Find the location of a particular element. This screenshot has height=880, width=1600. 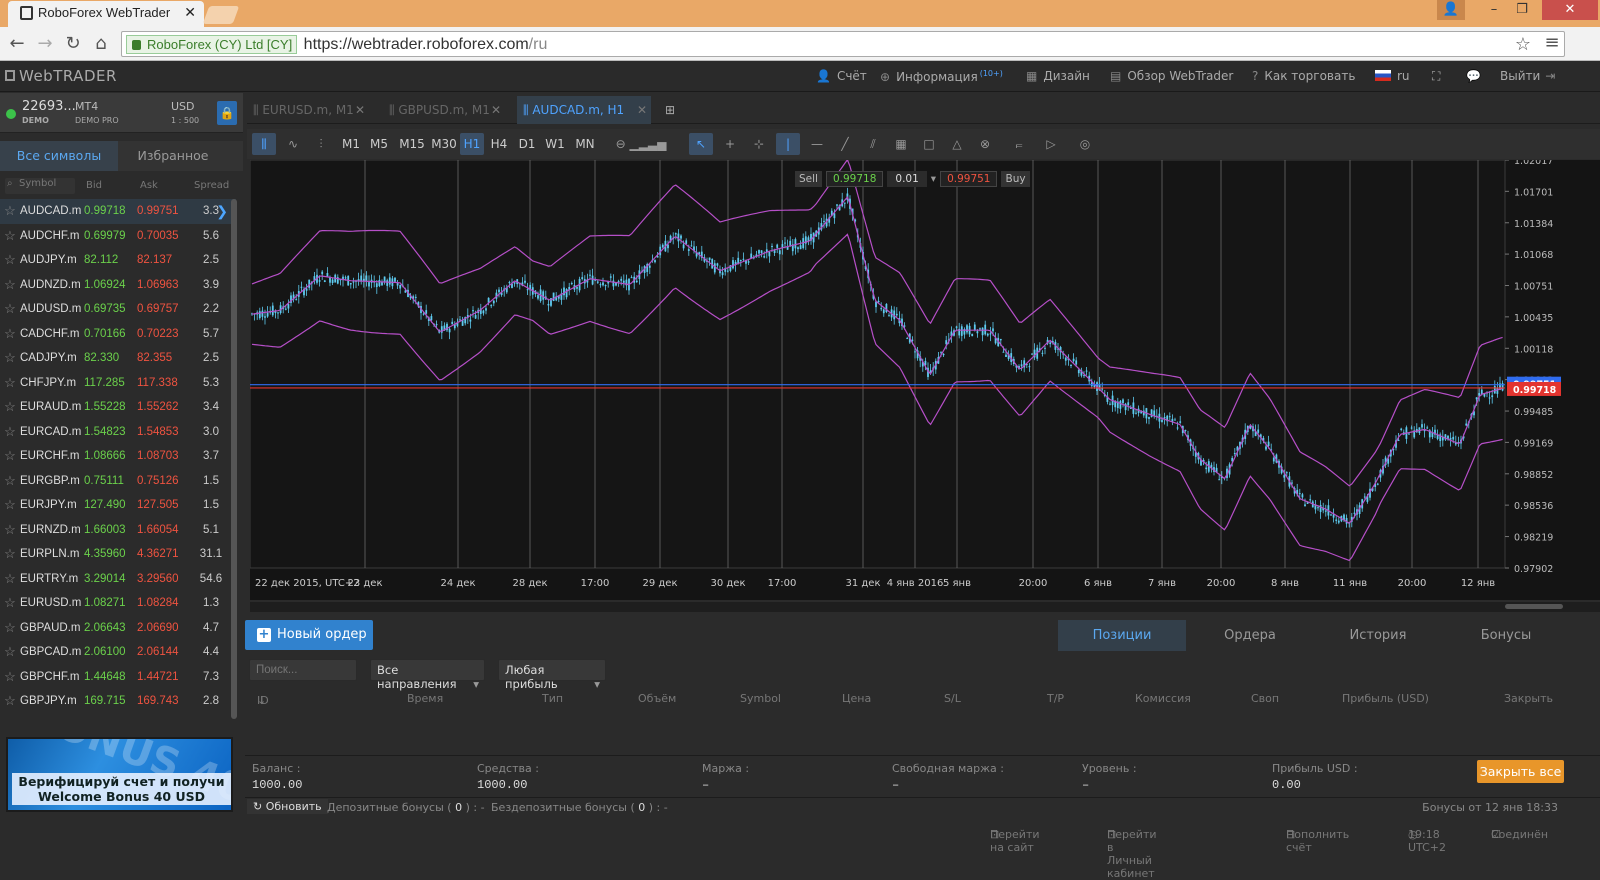

scroll-thumb is located at coordinates (1534, 606).